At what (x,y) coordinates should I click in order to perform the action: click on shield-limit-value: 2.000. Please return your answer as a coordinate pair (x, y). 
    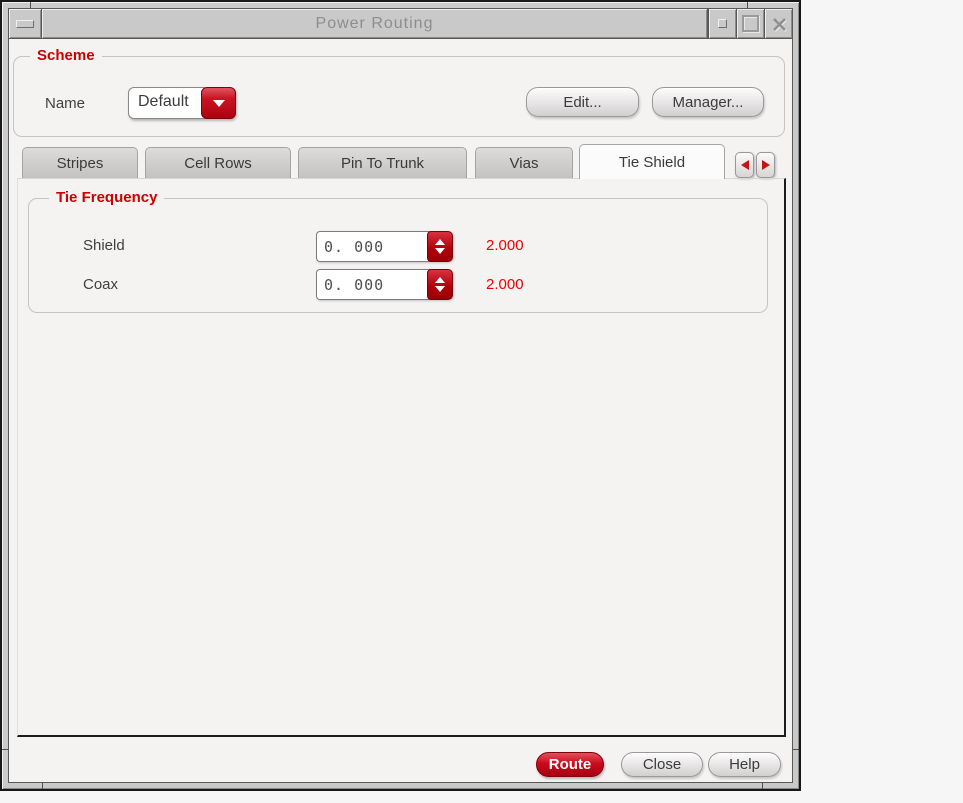
    Looking at the image, I should click on (505, 245).